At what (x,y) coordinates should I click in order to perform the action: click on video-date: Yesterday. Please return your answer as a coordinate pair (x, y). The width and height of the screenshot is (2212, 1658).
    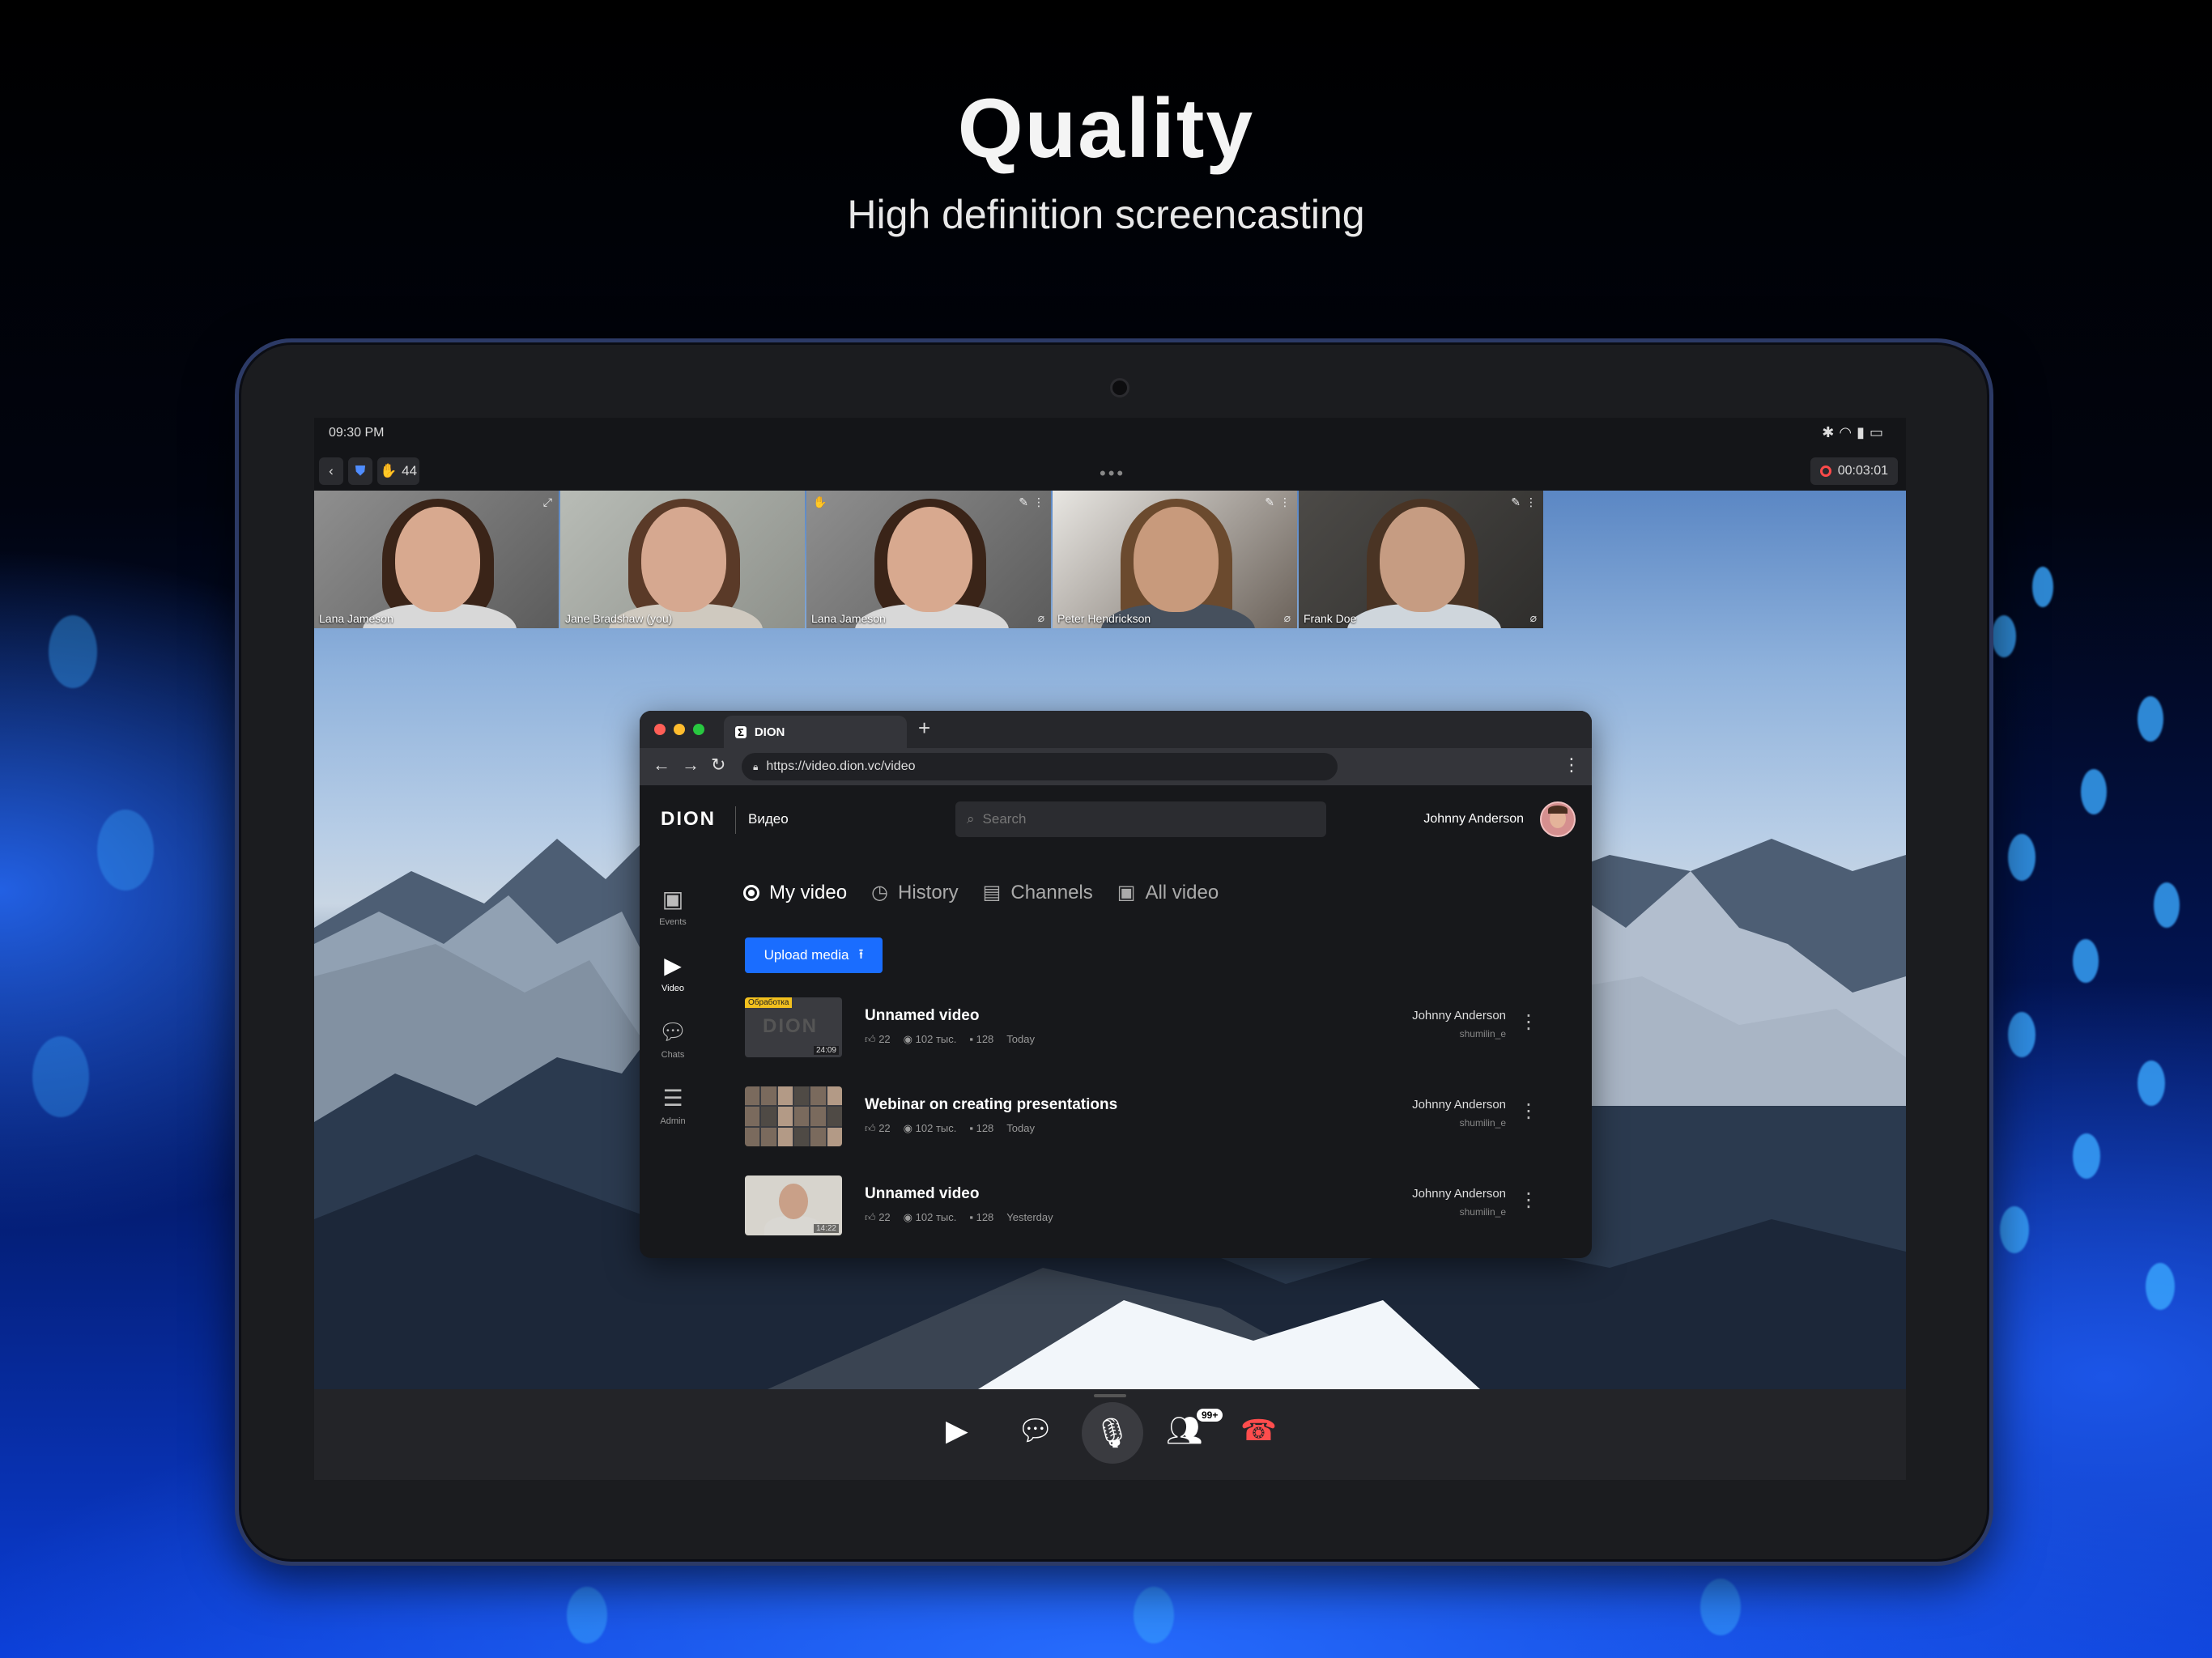
    Looking at the image, I should click on (1029, 1217).